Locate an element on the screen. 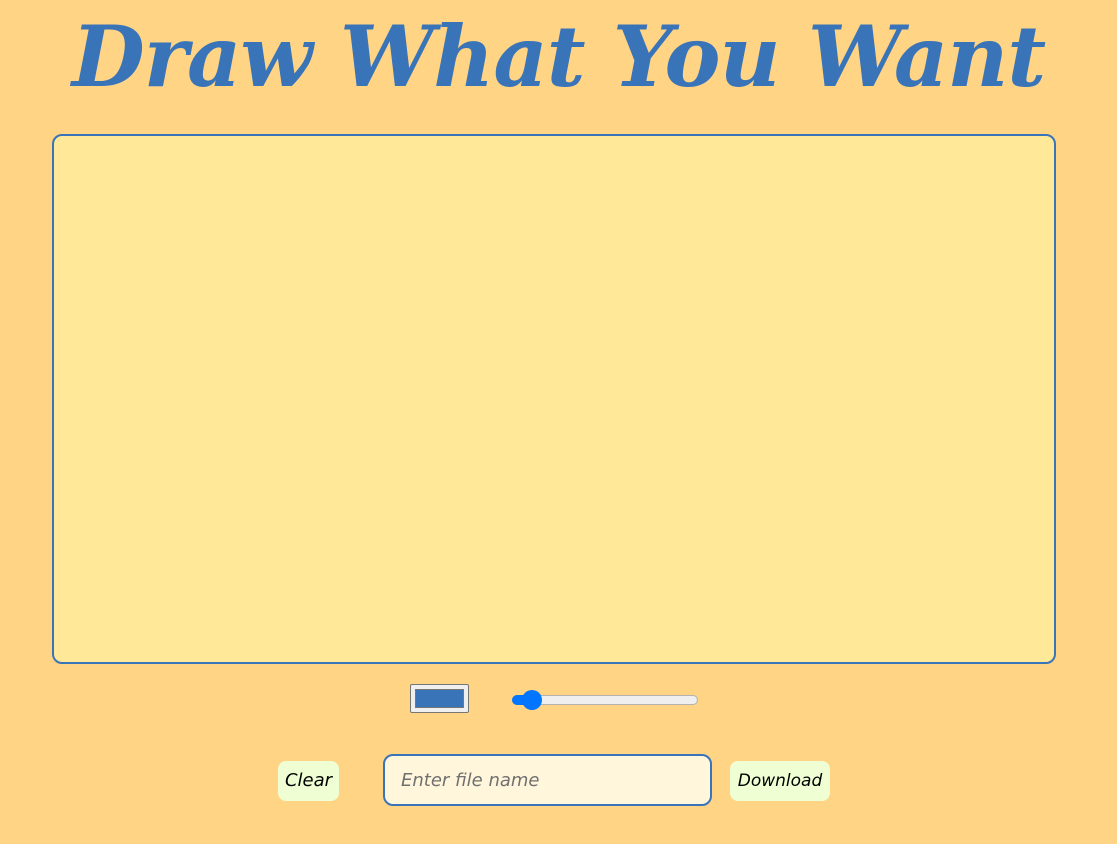  slider-thumb is located at coordinates (531, 700).